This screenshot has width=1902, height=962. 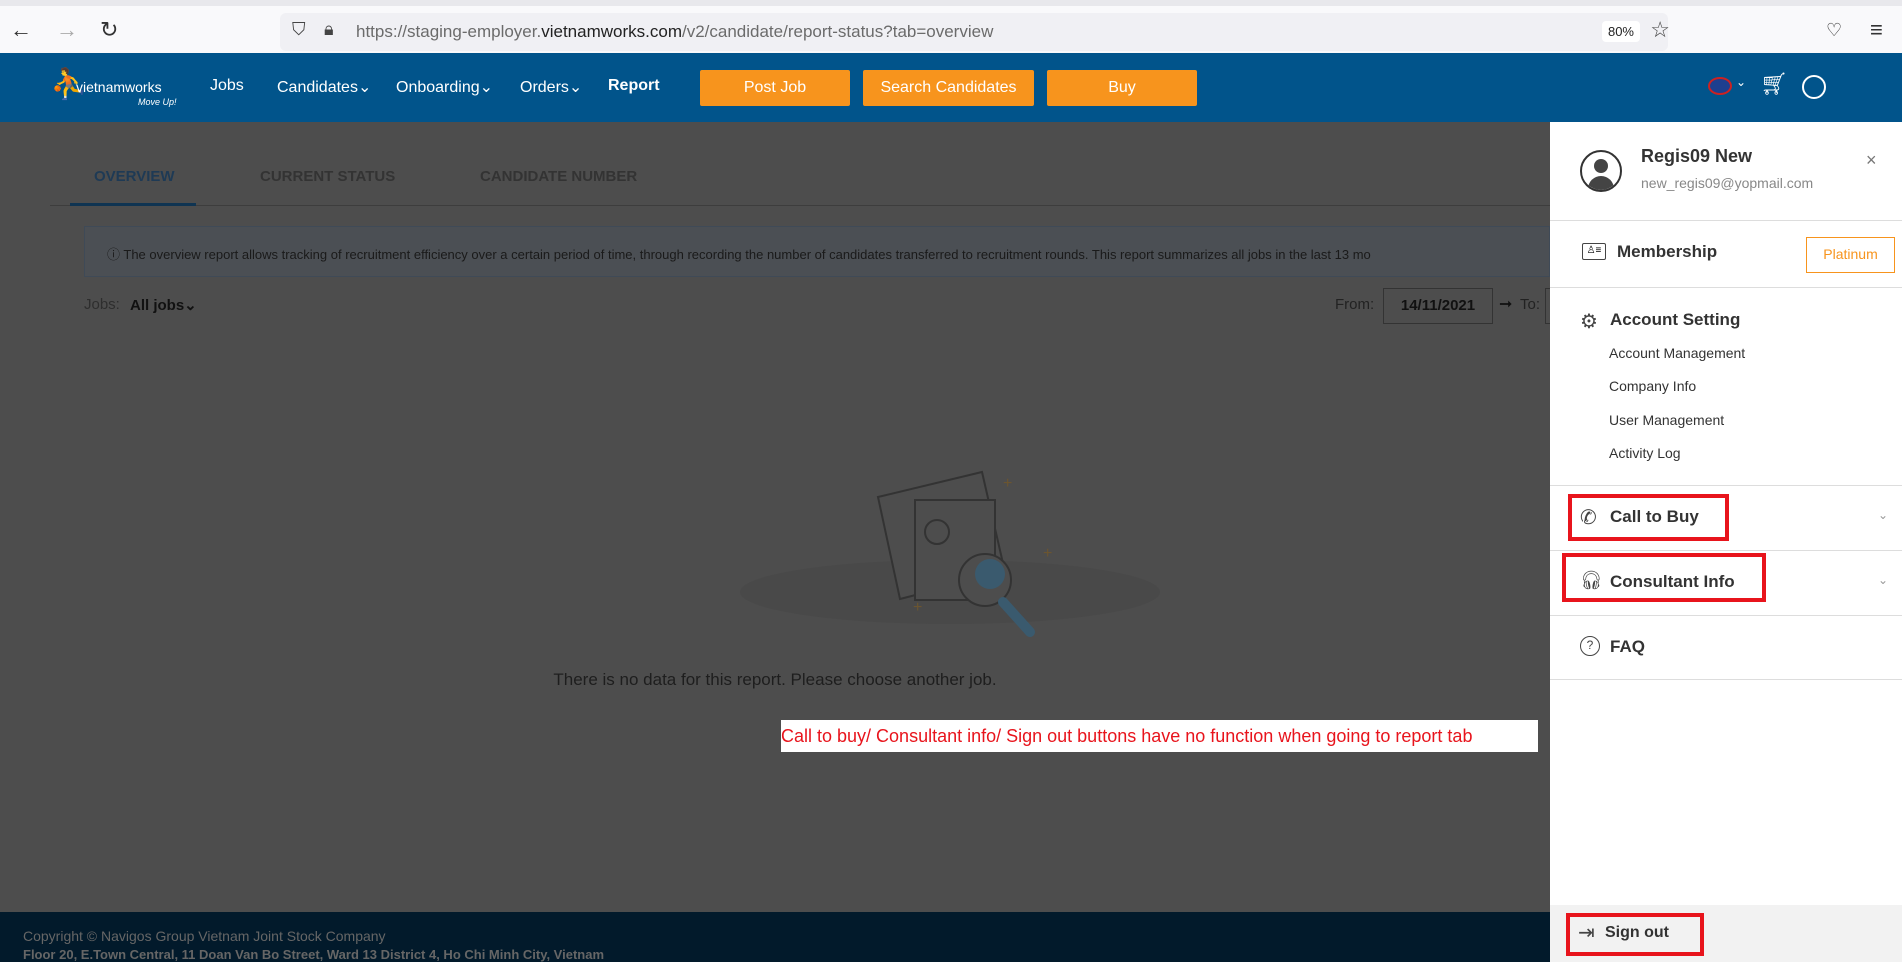 I want to click on company-info-link: Company Info, so click(x=1652, y=386).